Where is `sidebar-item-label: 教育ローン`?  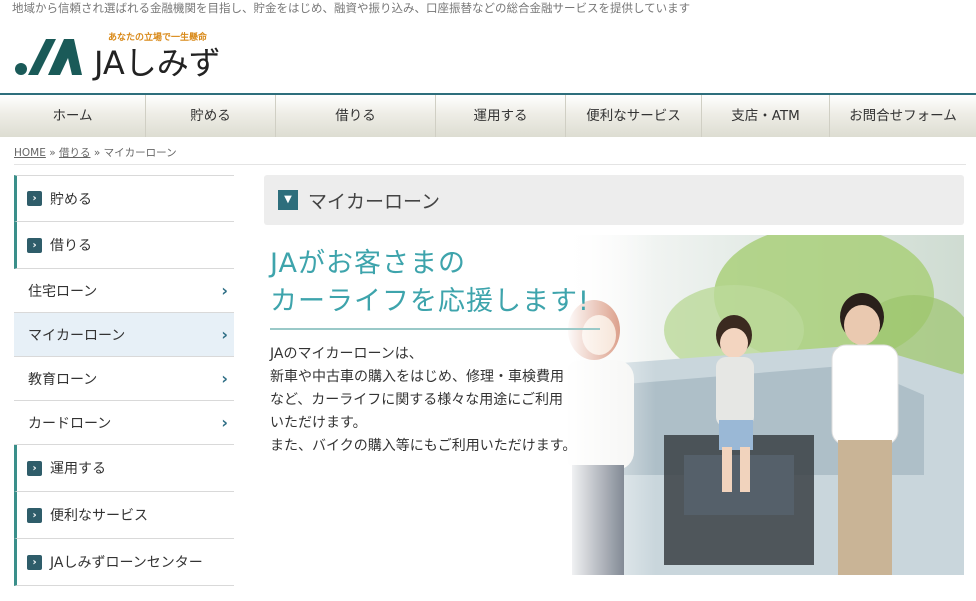 sidebar-item-label: 教育ローン is located at coordinates (63, 379).